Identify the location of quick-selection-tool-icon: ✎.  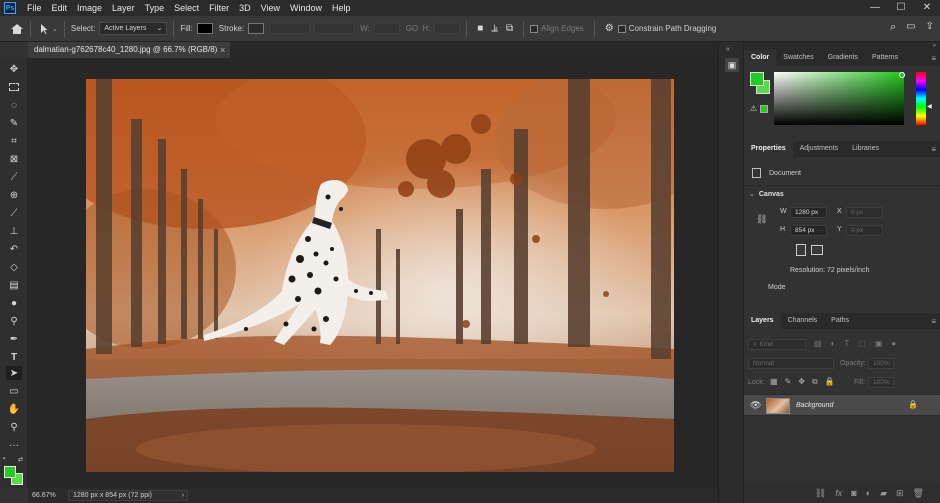
(14, 123).